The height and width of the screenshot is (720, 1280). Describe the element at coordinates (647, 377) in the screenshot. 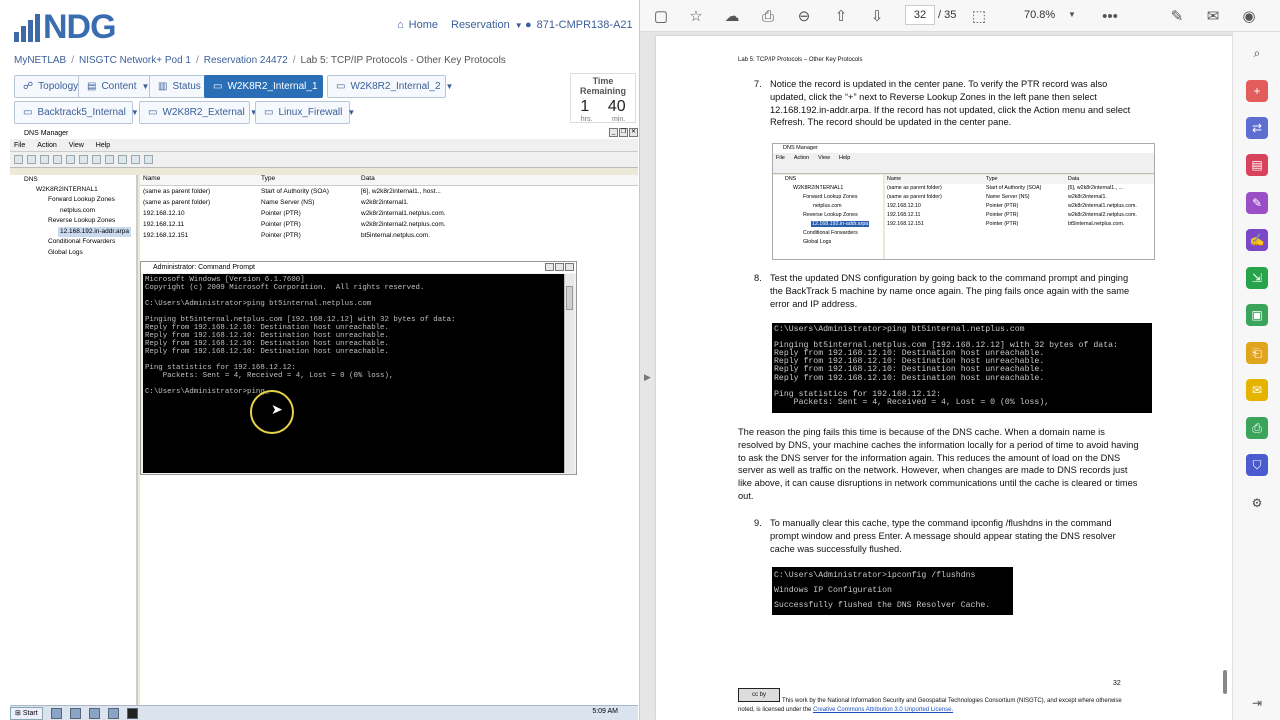

I see `collapse-left-icon: ▶` at that location.